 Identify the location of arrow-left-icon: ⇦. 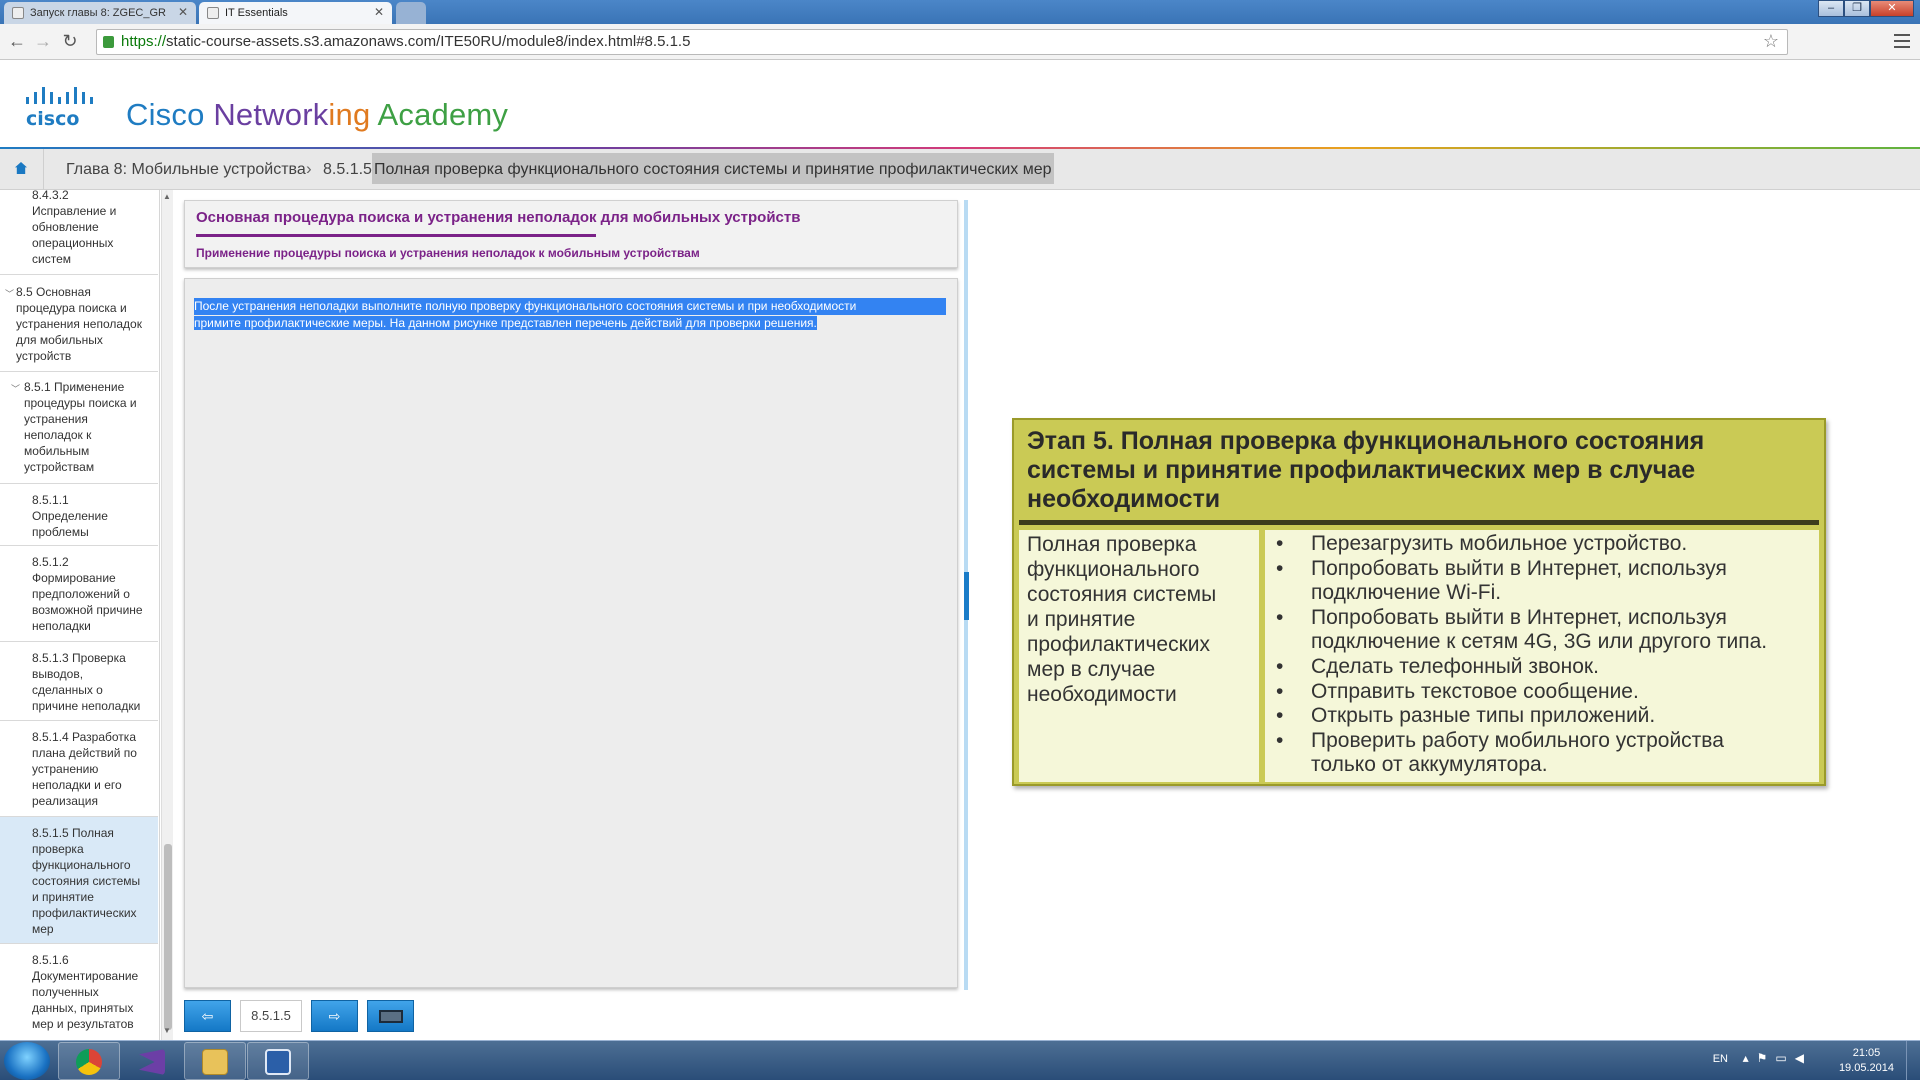
(207, 1016).